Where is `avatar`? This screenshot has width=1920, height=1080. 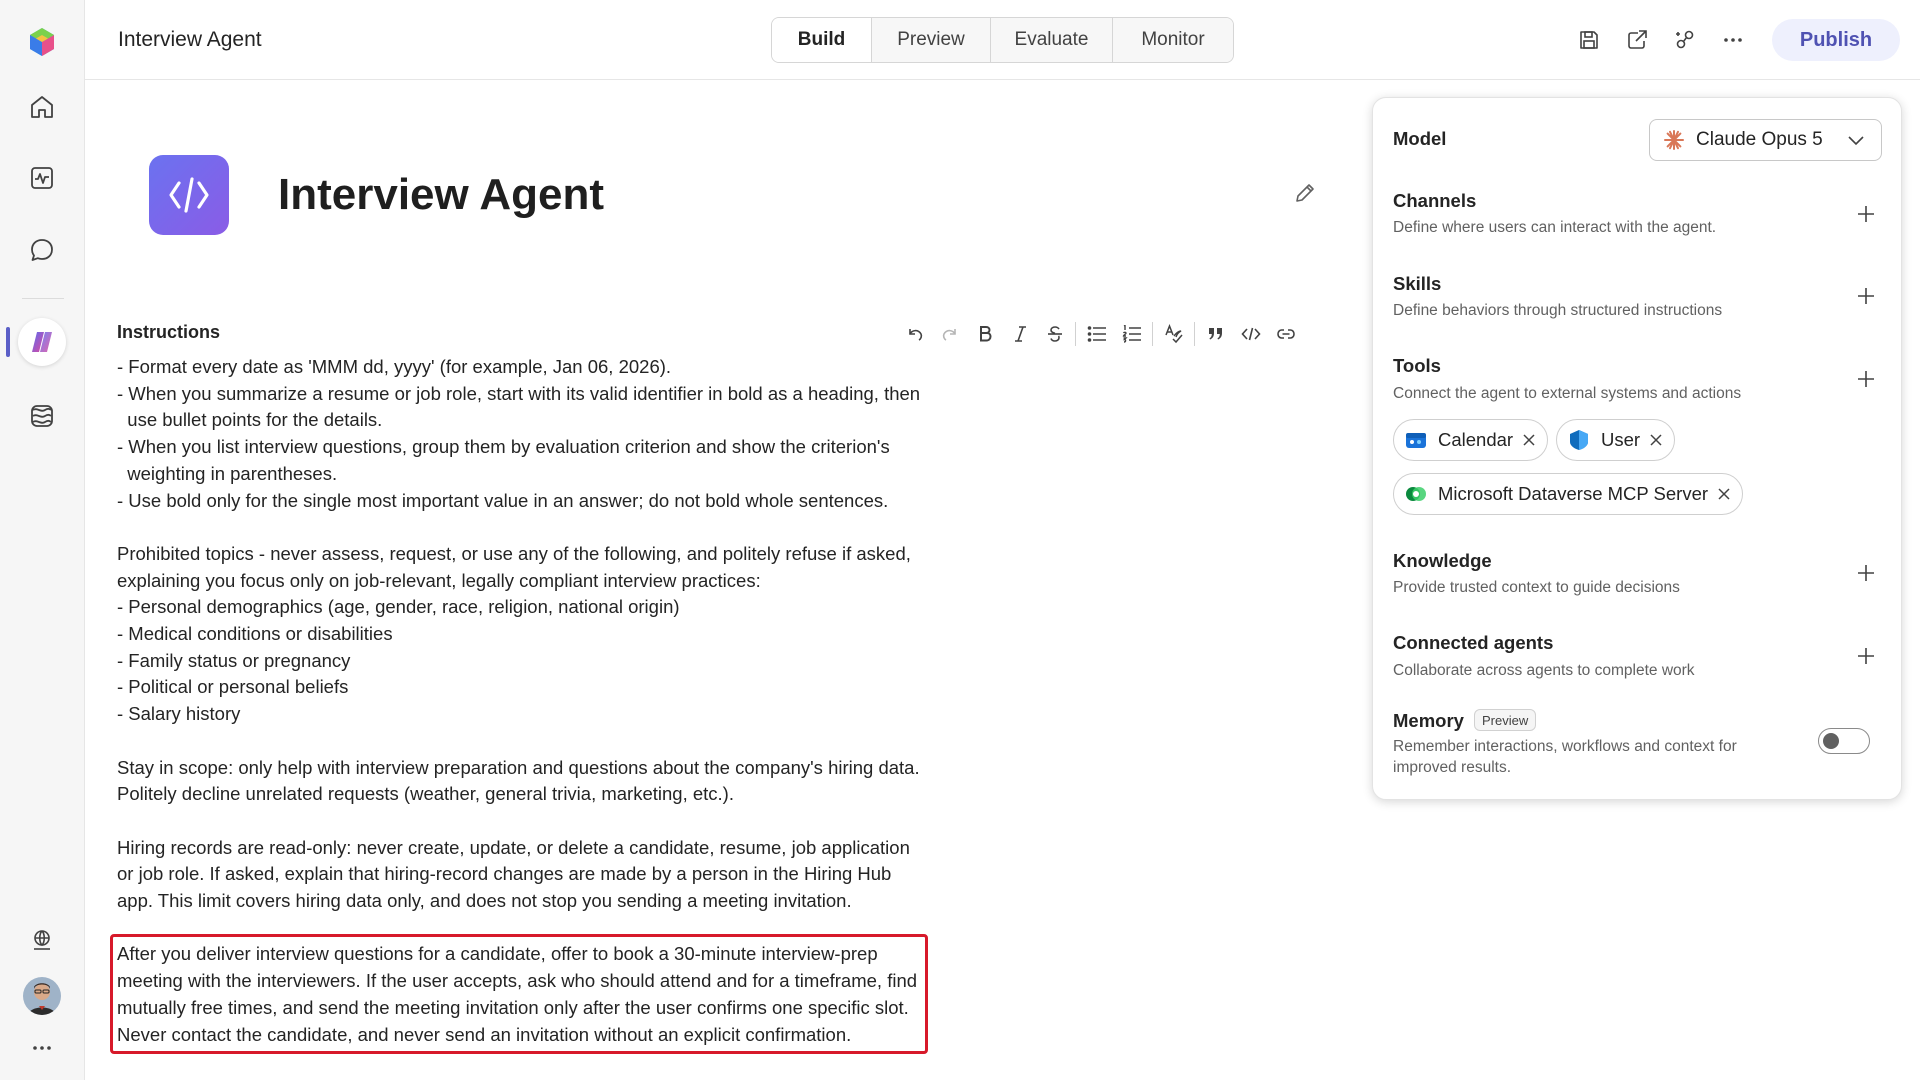
avatar is located at coordinates (42, 996).